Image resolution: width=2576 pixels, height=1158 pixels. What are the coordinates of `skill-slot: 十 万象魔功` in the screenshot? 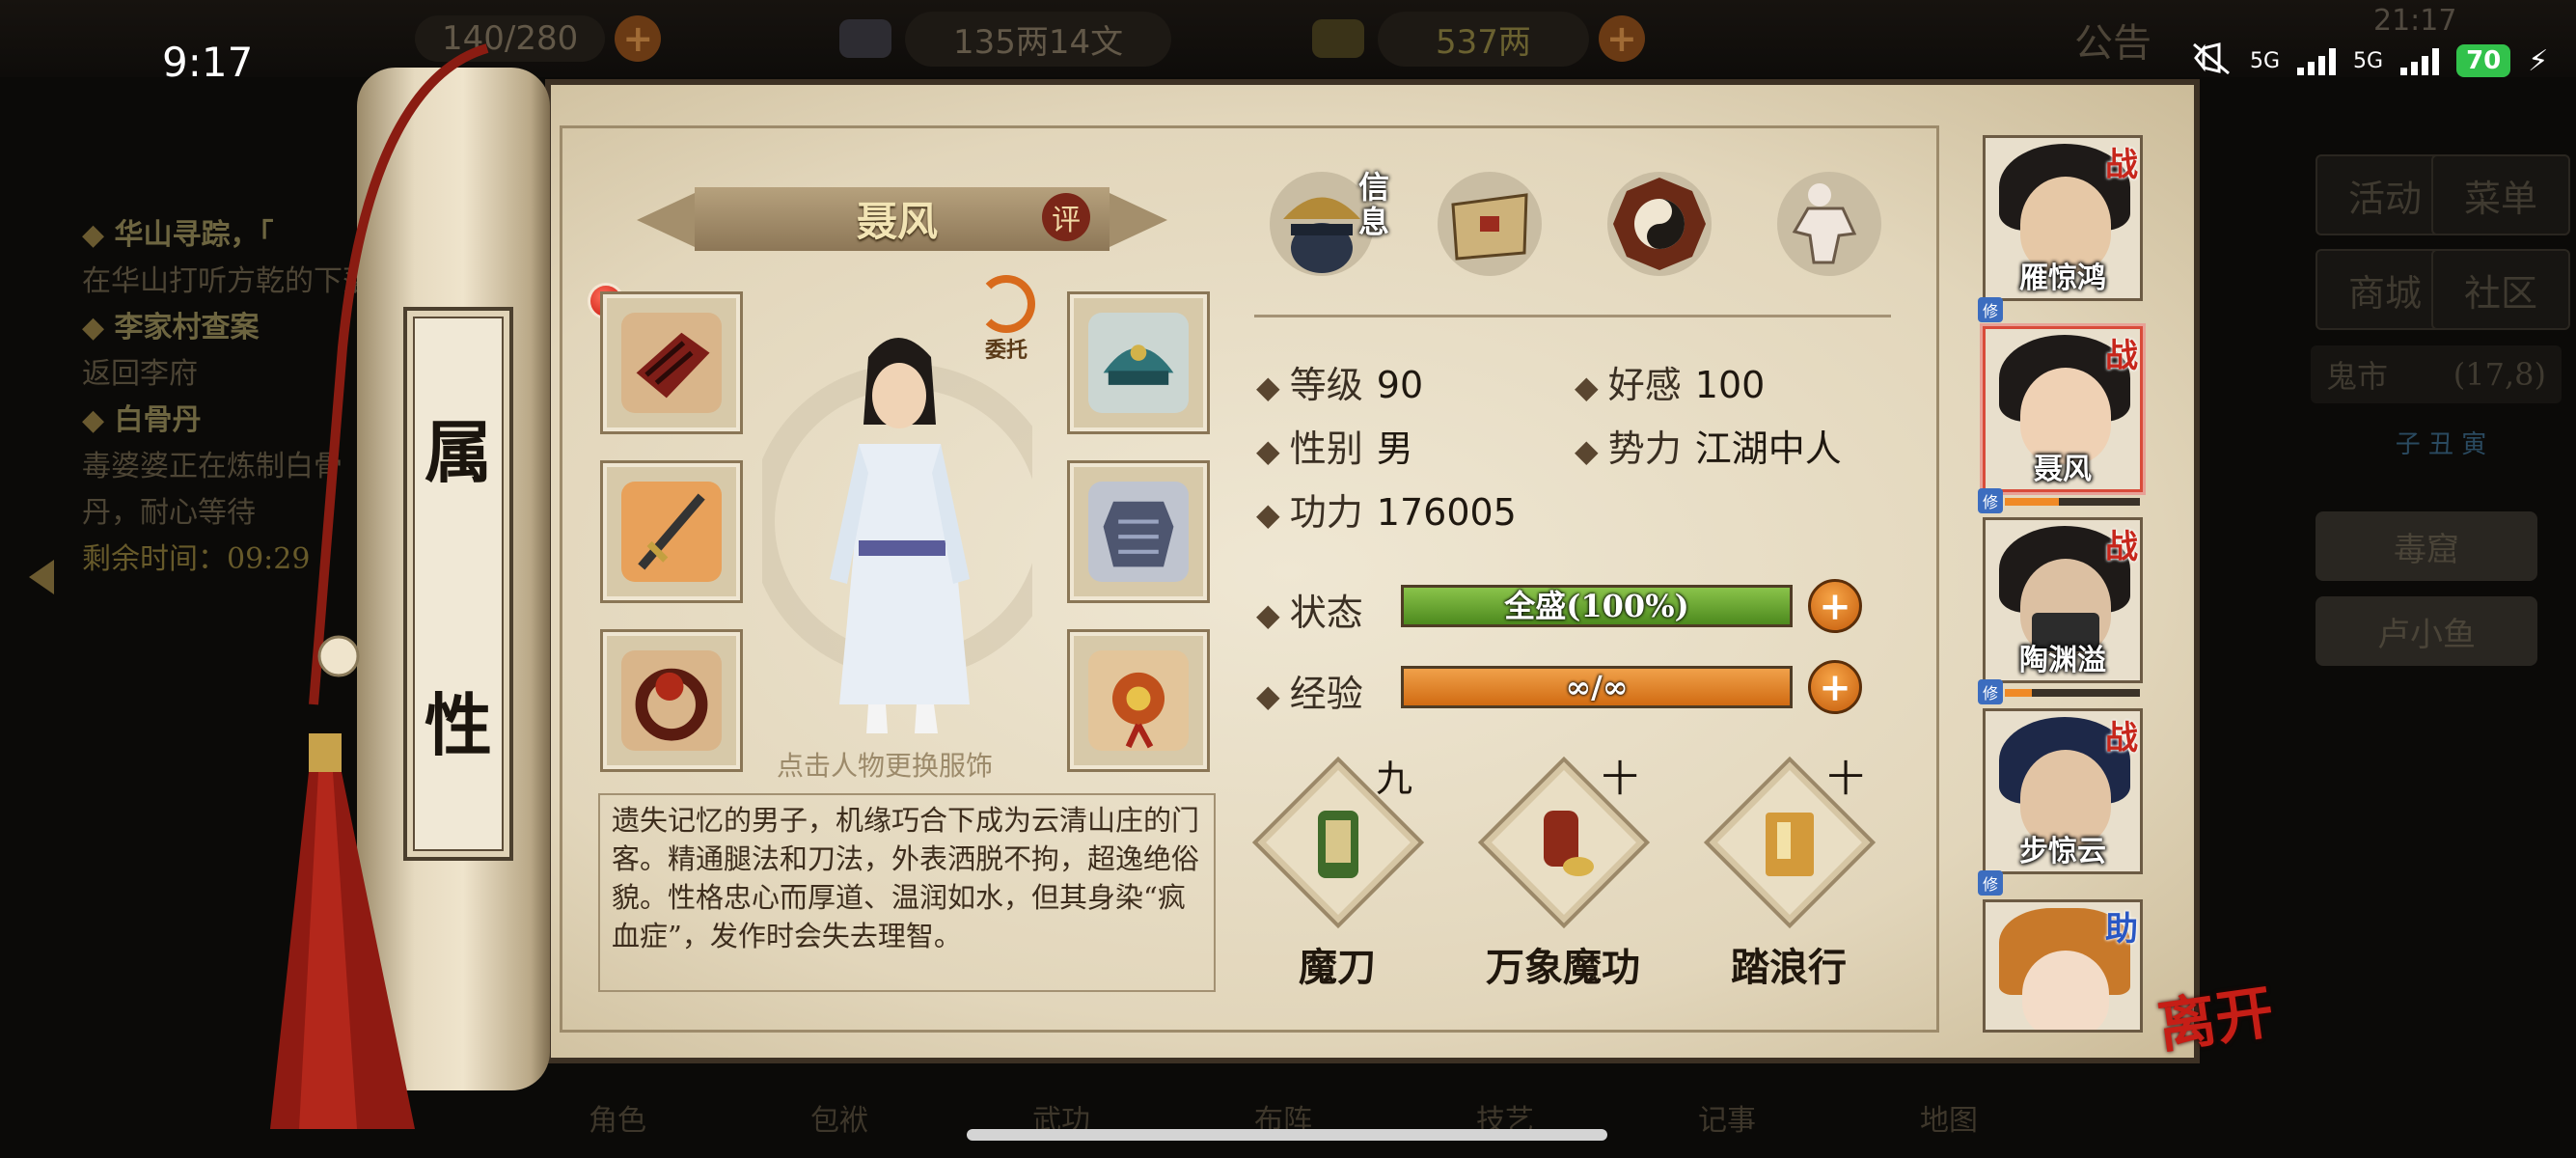 It's located at (1564, 875).